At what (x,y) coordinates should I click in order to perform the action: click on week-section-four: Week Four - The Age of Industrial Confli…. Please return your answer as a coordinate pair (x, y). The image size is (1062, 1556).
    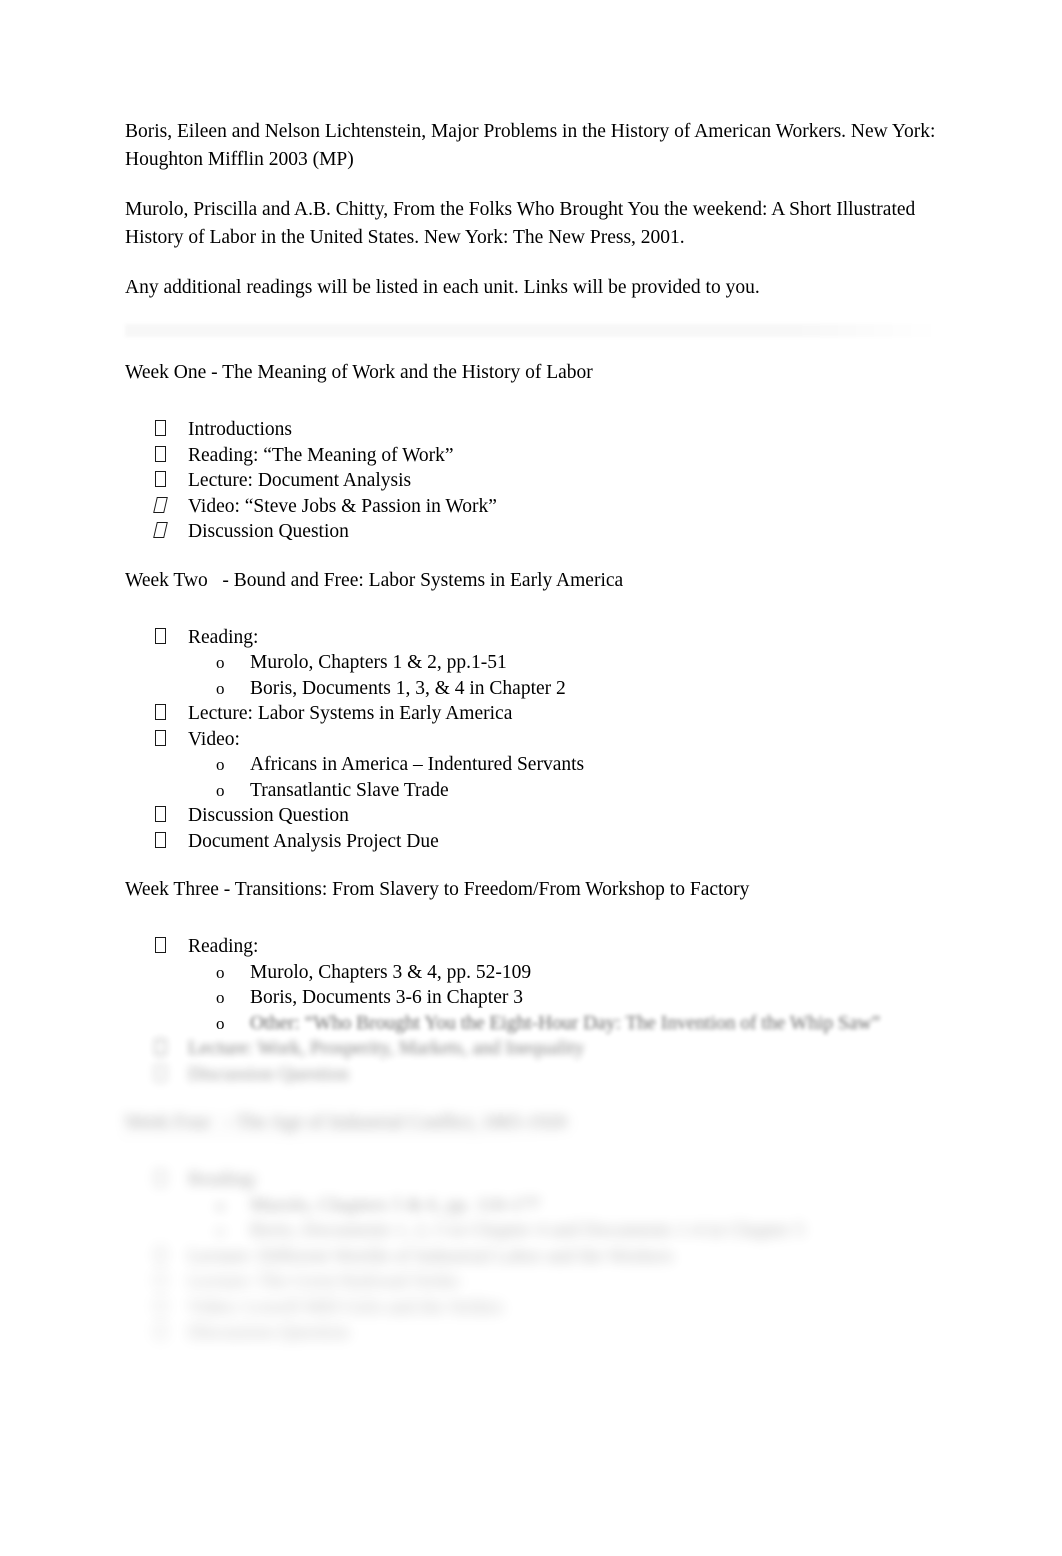
    Looking at the image, I should click on (532, 1227).